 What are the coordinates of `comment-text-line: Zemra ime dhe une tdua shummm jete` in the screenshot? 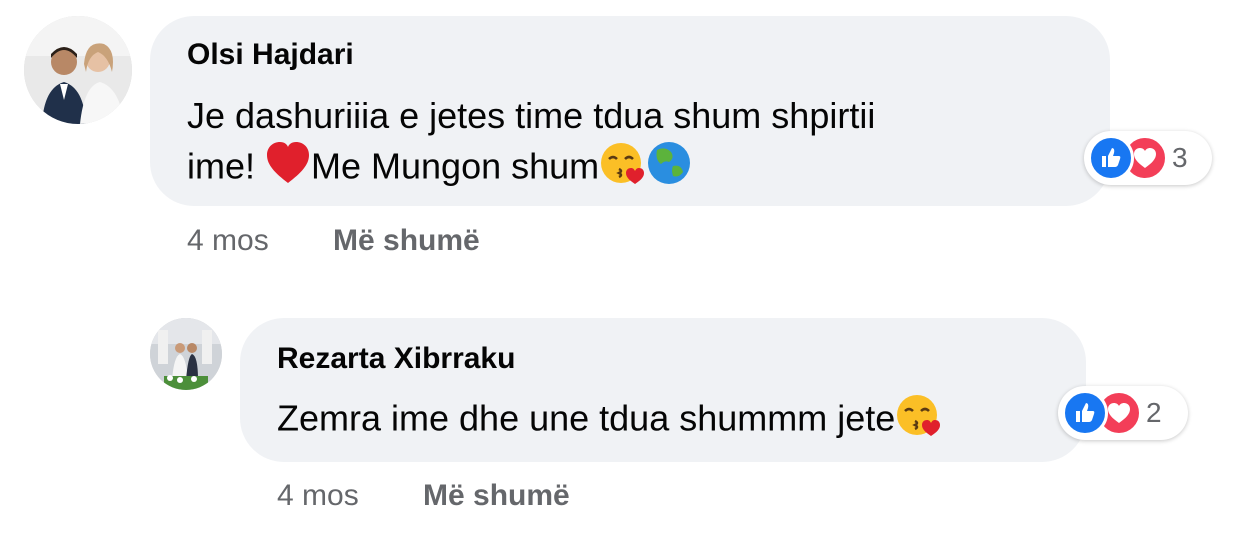 It's located at (586, 418).